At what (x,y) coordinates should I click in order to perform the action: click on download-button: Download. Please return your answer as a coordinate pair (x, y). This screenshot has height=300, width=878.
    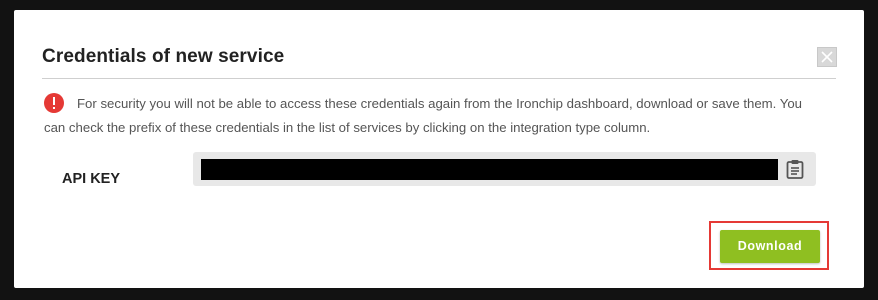
    Looking at the image, I should click on (770, 246).